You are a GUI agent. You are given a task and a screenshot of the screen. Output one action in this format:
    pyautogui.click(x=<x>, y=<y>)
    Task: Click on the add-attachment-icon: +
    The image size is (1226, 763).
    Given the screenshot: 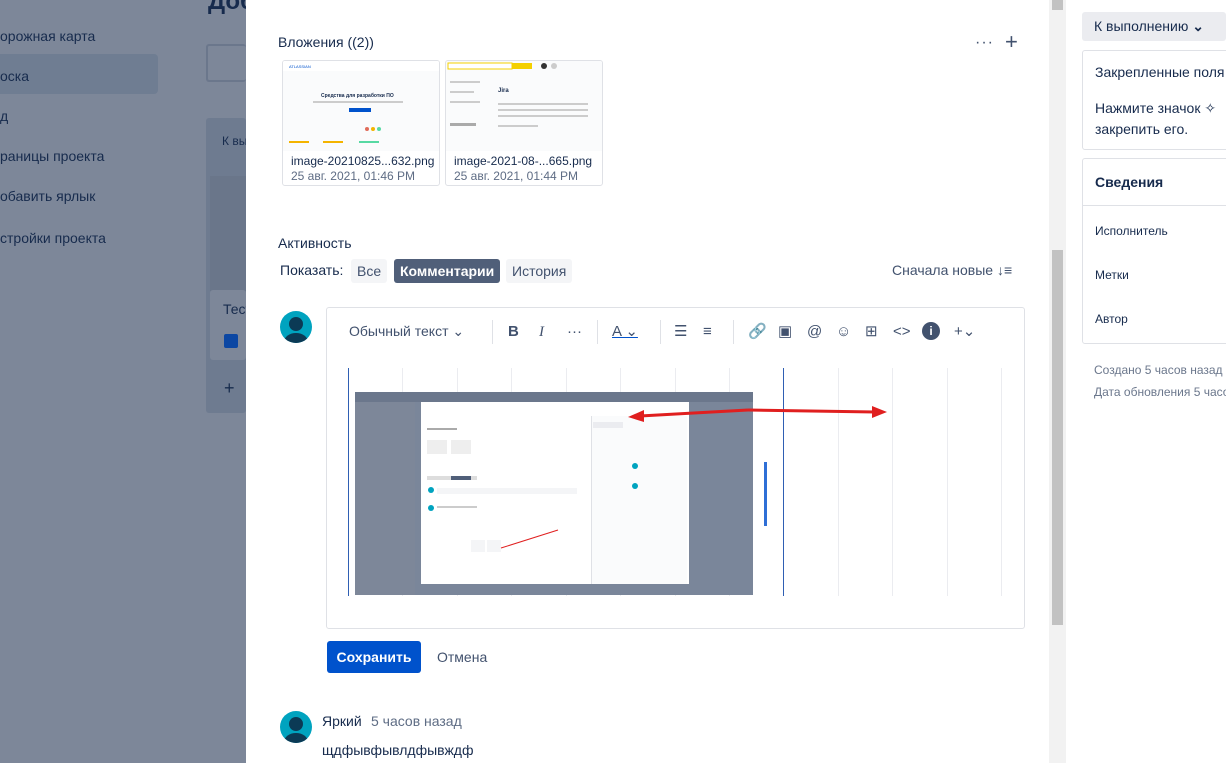 What is the action you would take?
    pyautogui.click(x=1011, y=42)
    